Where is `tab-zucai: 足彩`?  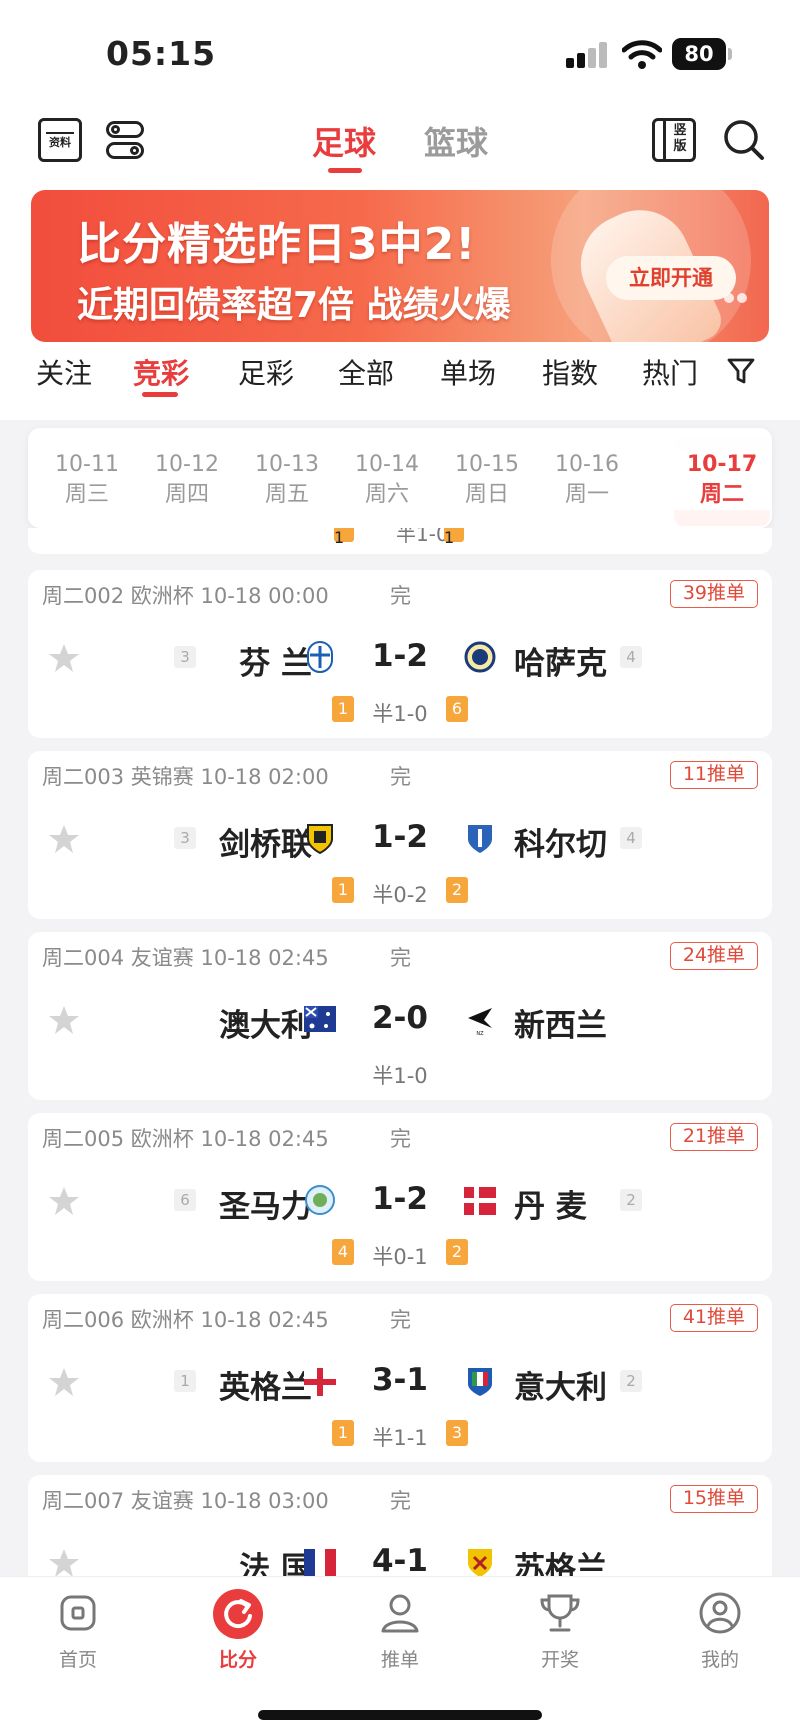
tab-zucai: 足彩 is located at coordinates (266, 372).